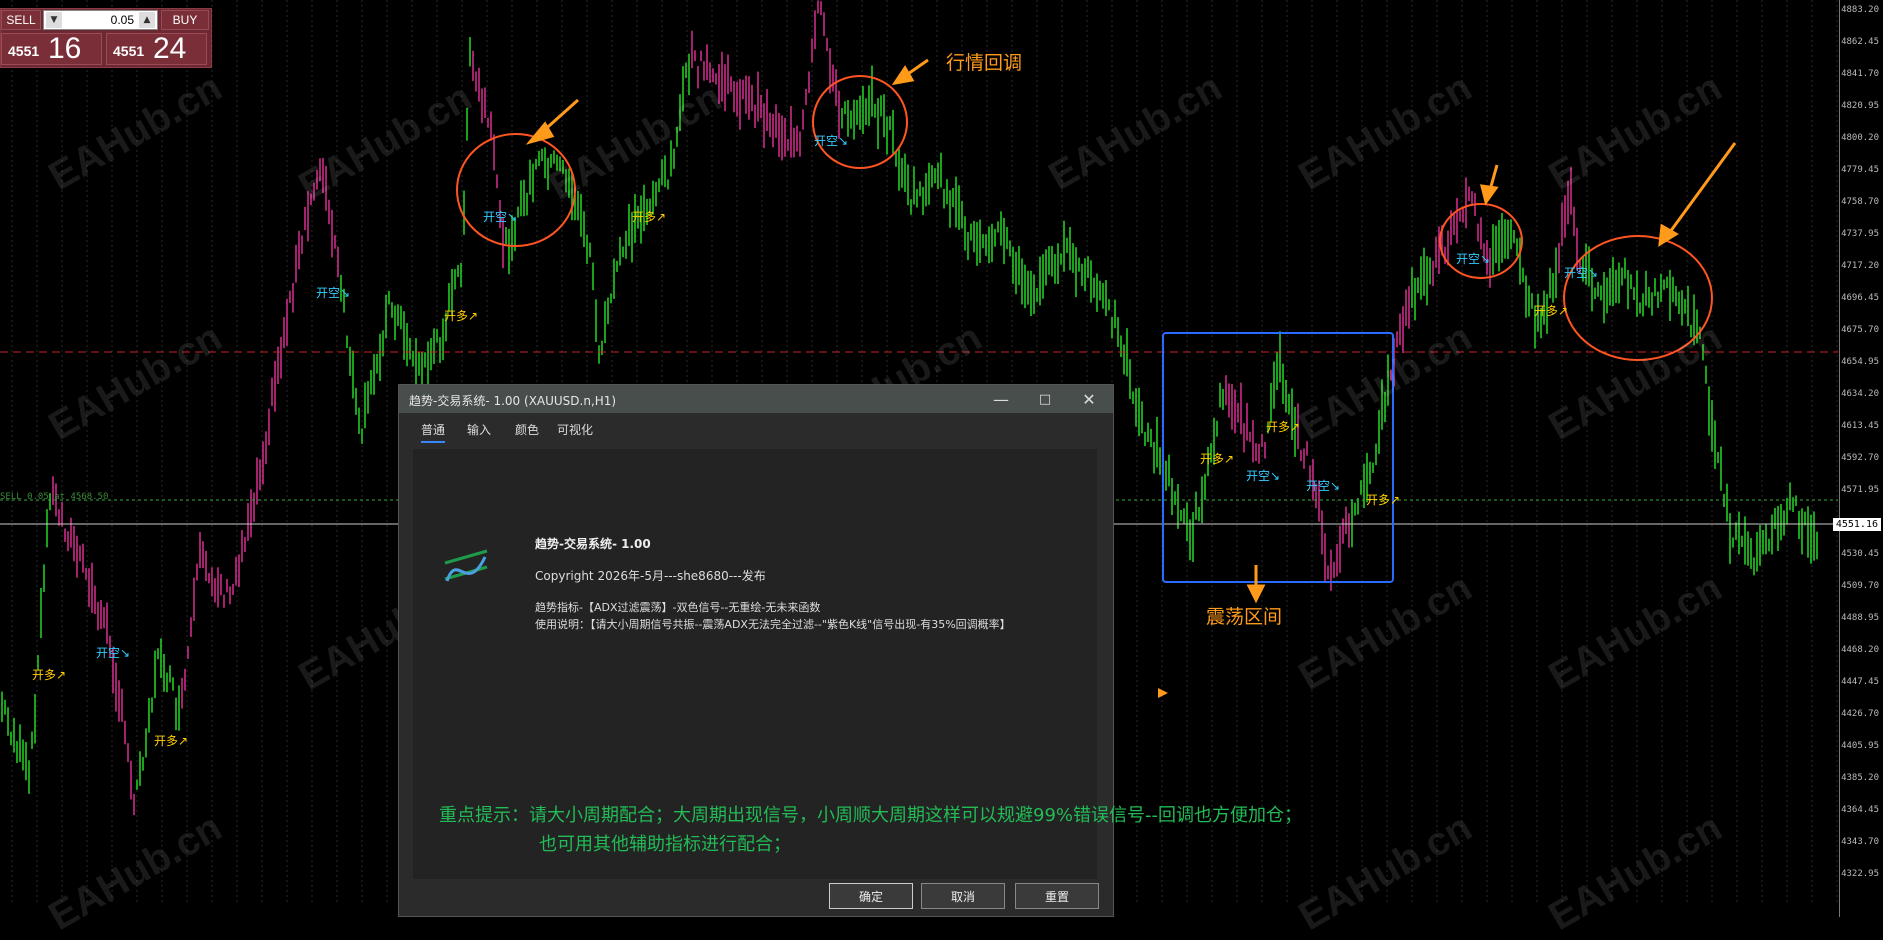  I want to click on indicator-logo-icon, so click(466, 565).